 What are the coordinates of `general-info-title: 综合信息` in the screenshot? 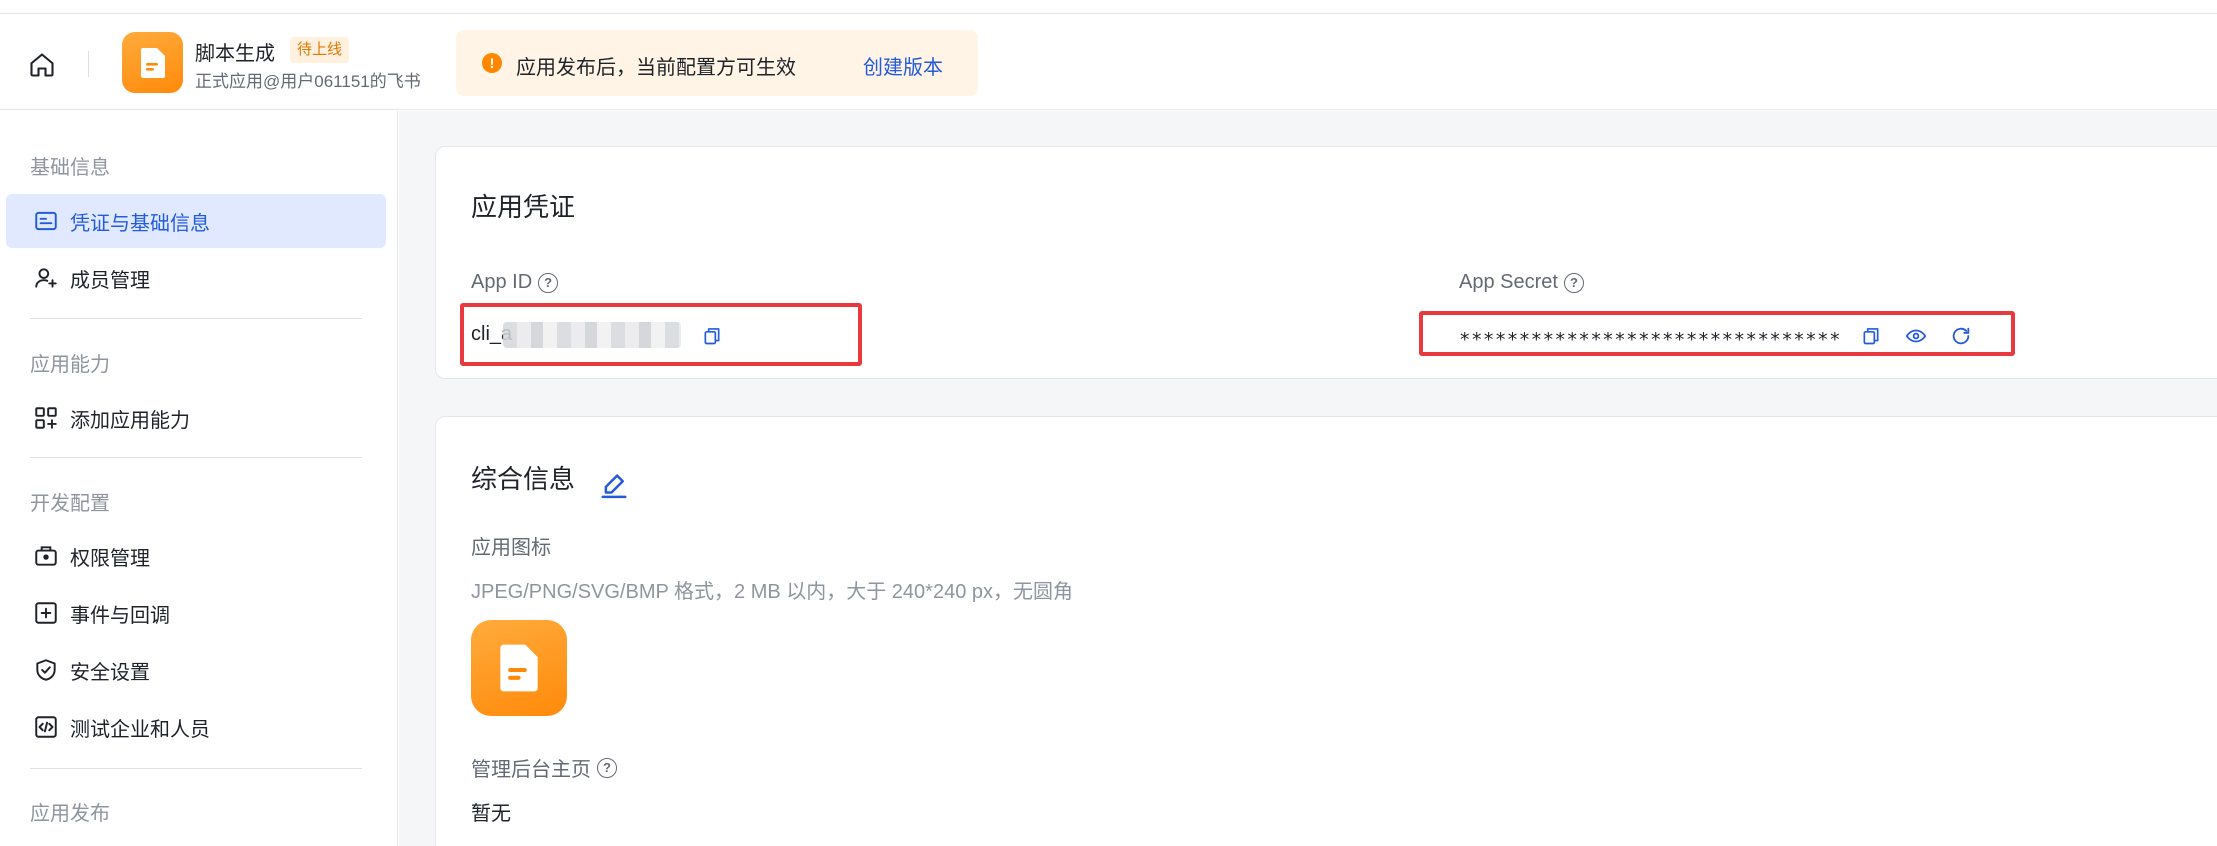 It's located at (523, 479).